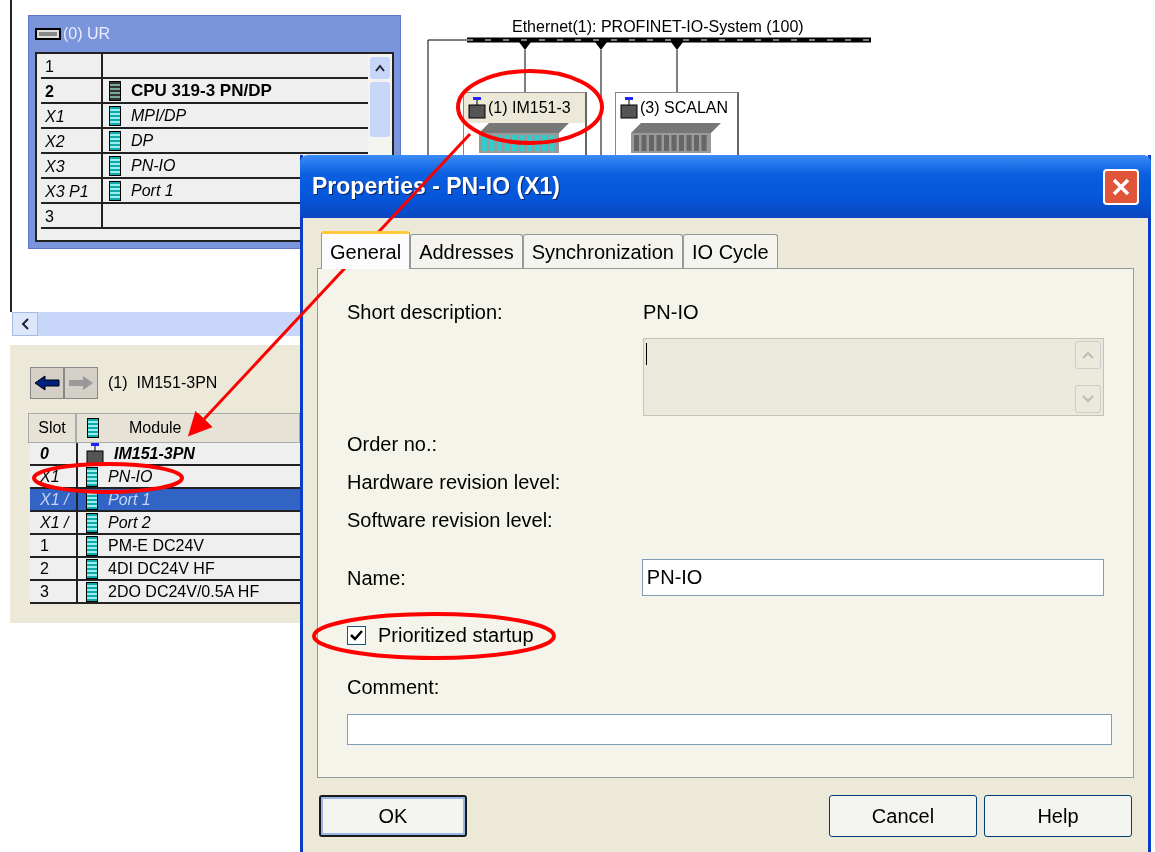 The image size is (1155, 852). I want to click on module-row: X1 / Port 1, so click(165, 500).